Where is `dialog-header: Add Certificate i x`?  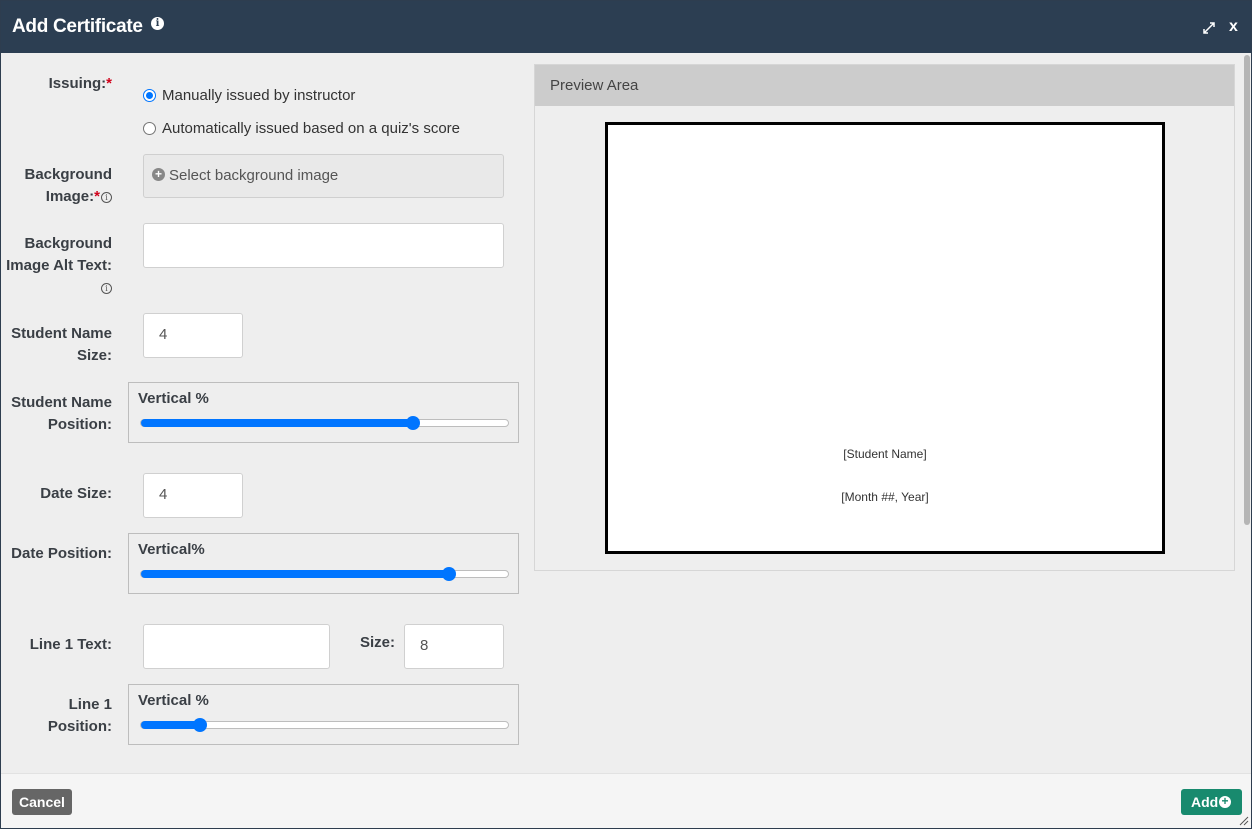 dialog-header: Add Certificate i x is located at coordinates (626, 27).